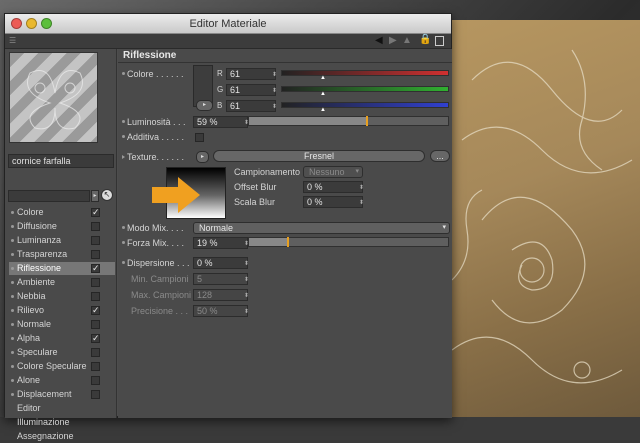 The image size is (640, 443). I want to click on section-title: Riflessione, so click(285, 56).